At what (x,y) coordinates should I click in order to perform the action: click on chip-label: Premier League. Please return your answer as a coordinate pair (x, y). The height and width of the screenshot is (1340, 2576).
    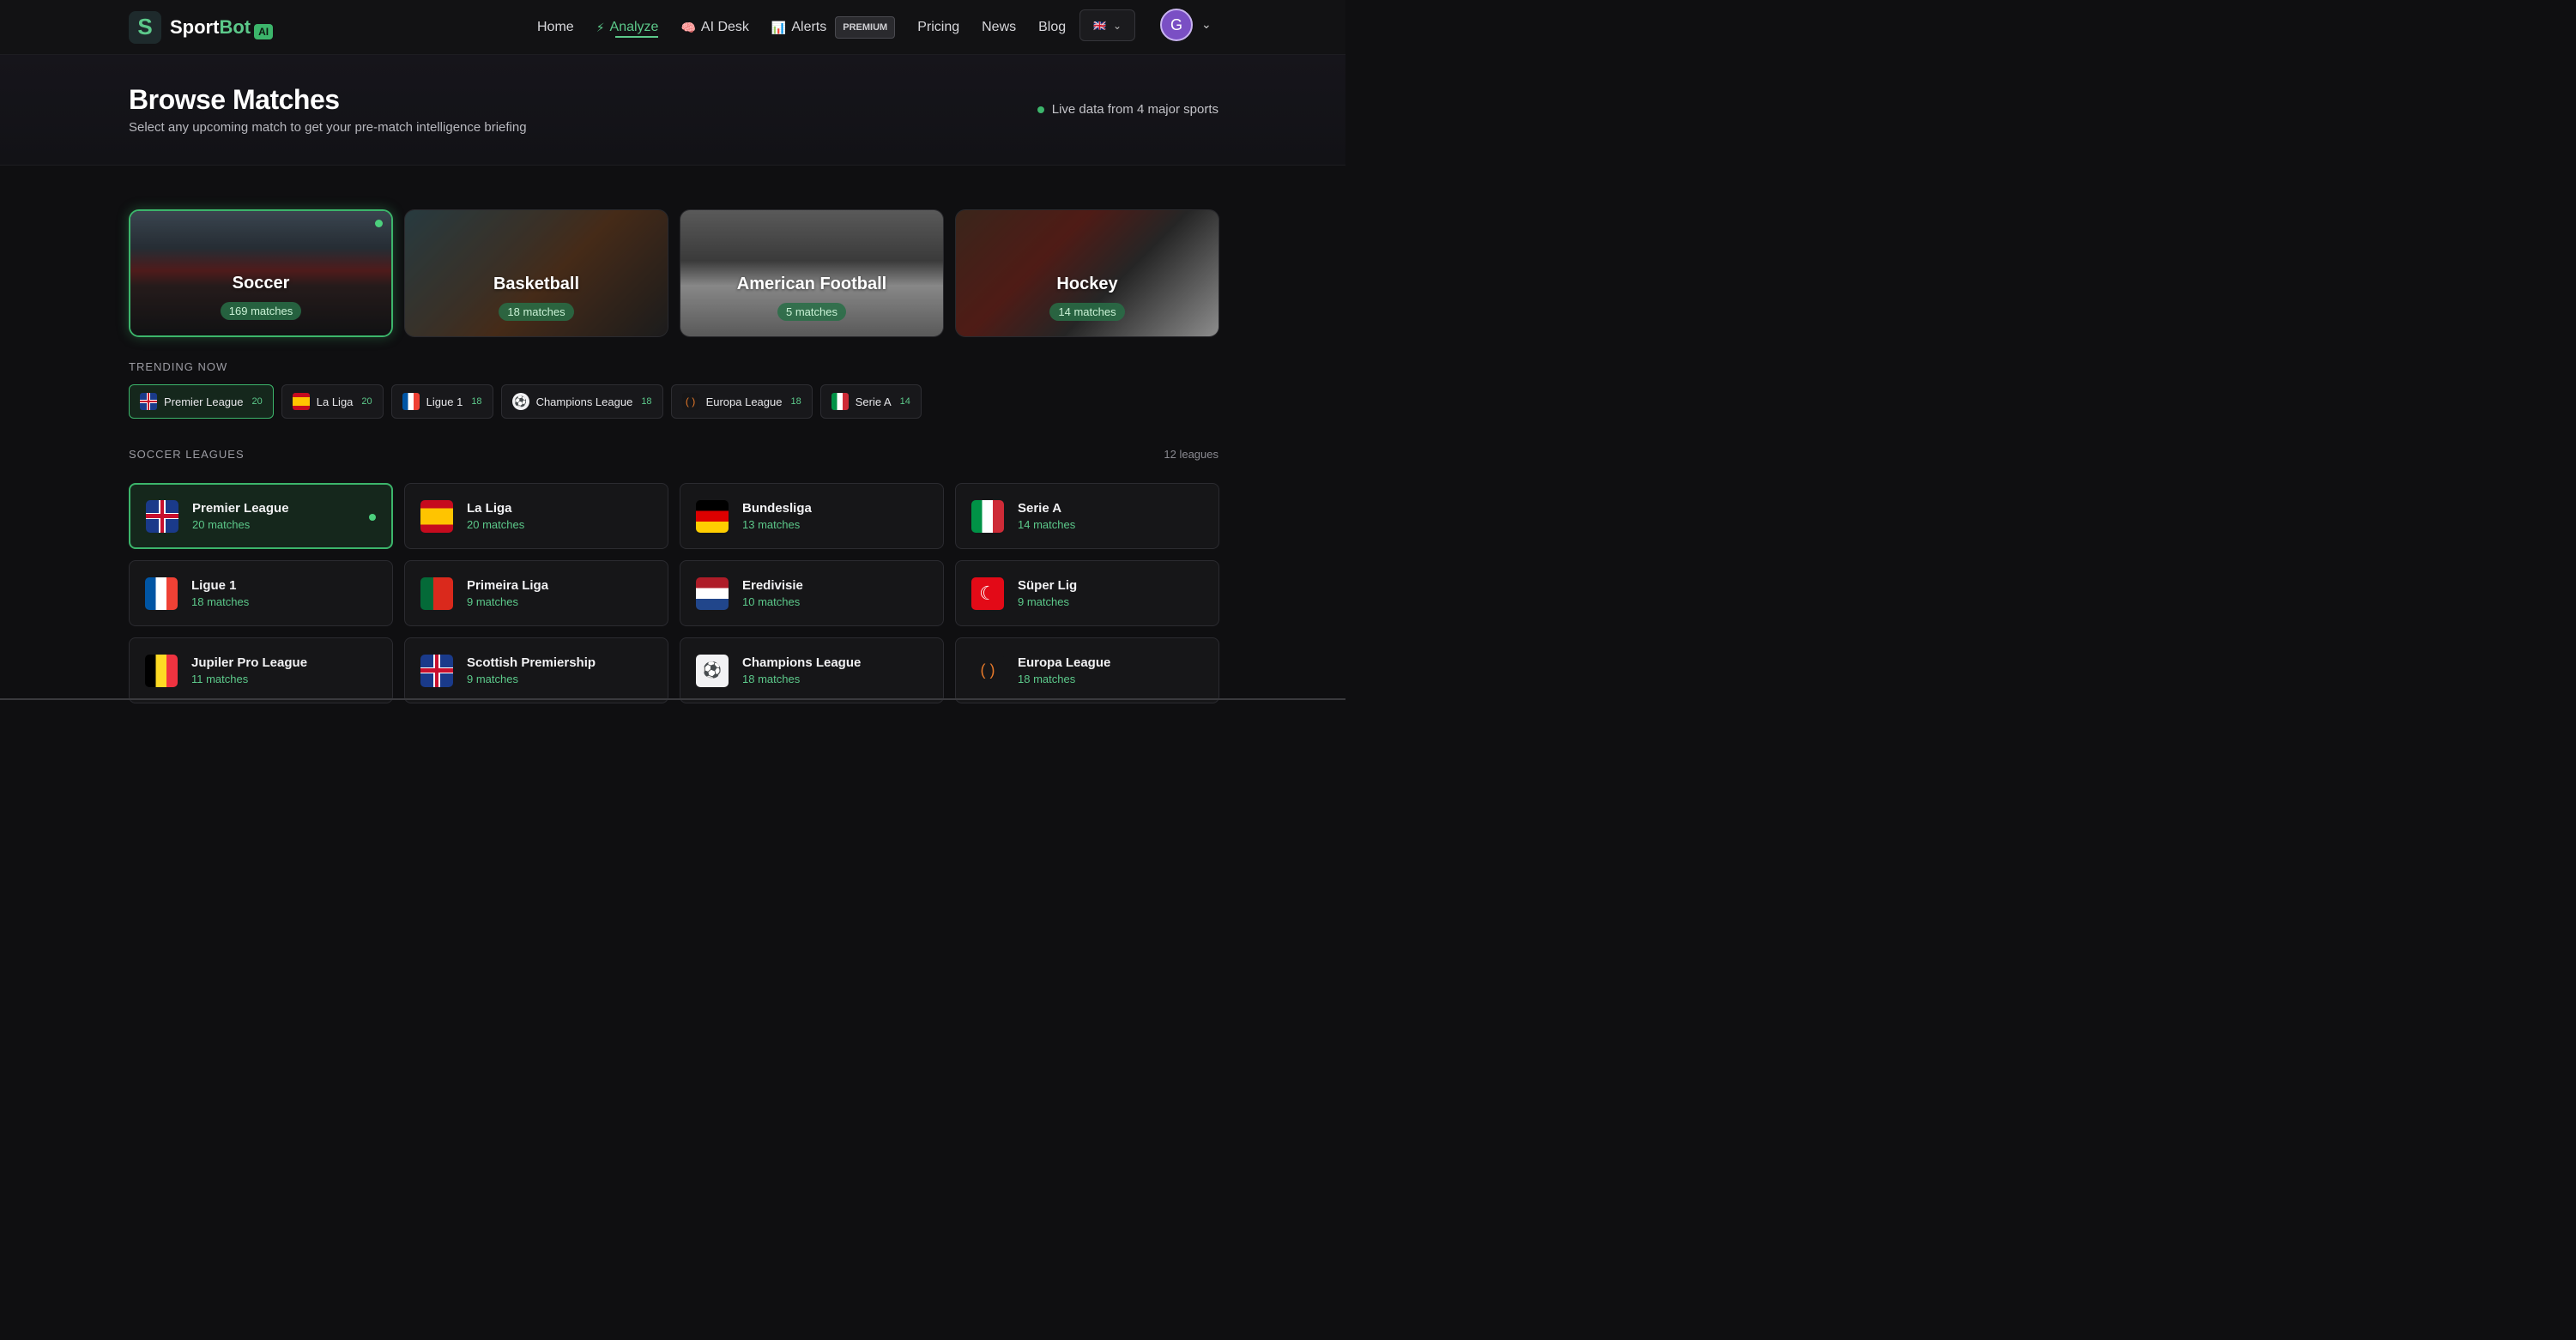
    Looking at the image, I should click on (204, 402).